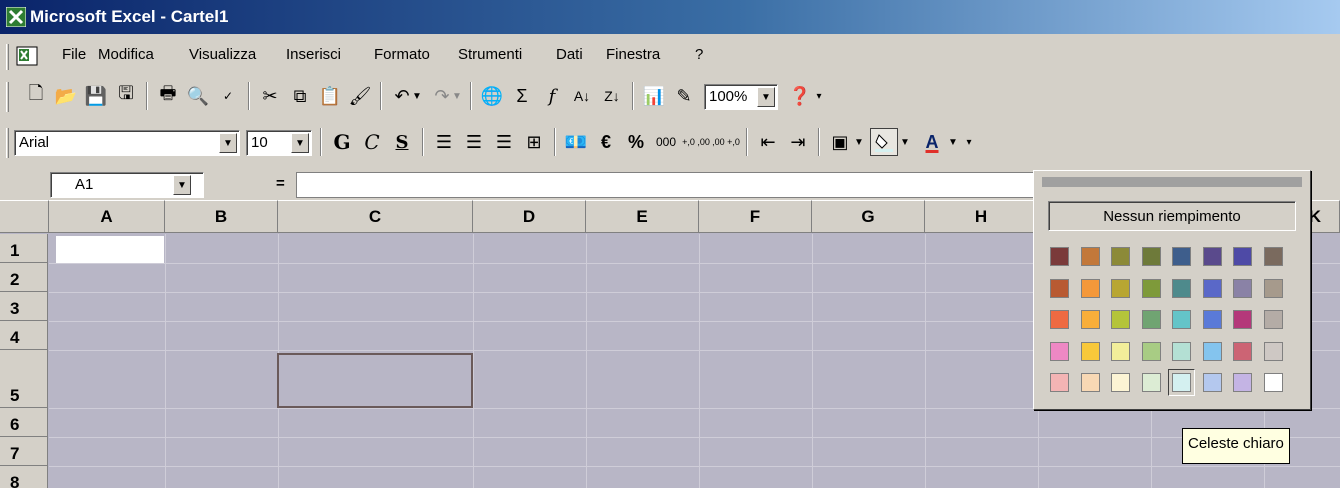  I want to click on menu-inserisci: Inserisci, so click(313, 54).